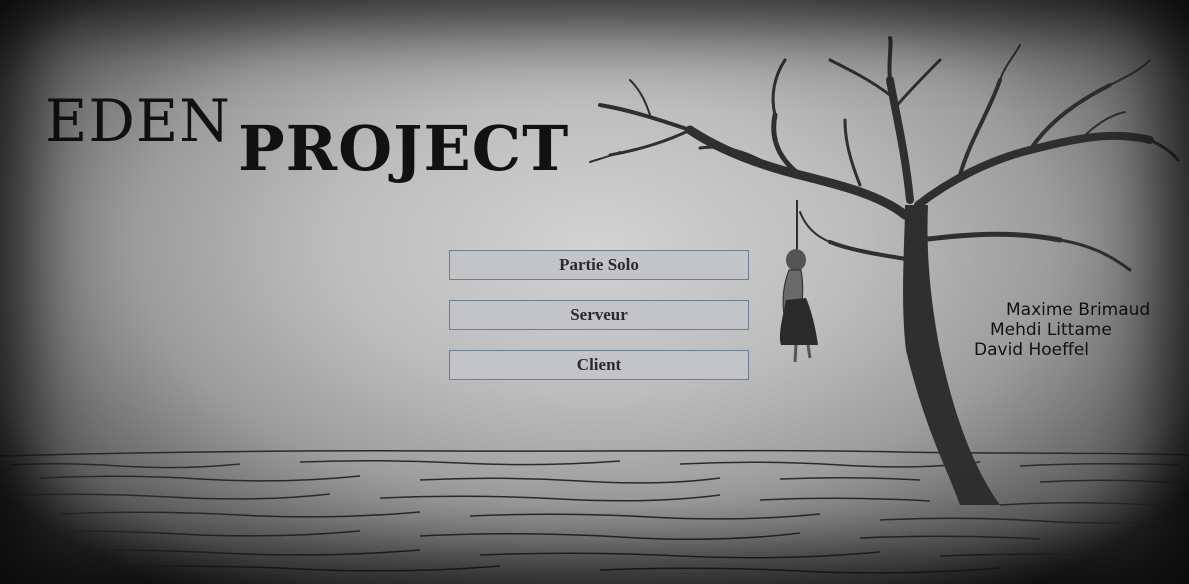 The width and height of the screenshot is (1189, 584). Describe the element at coordinates (599, 365) in the screenshot. I see `client-button: Client` at that location.